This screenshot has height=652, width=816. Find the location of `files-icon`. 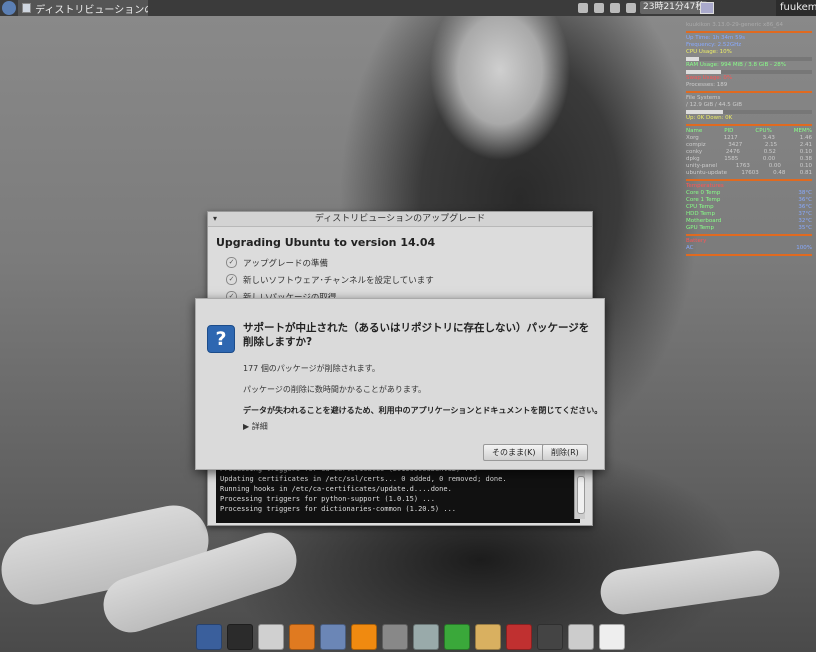

files-icon is located at coordinates (271, 637).